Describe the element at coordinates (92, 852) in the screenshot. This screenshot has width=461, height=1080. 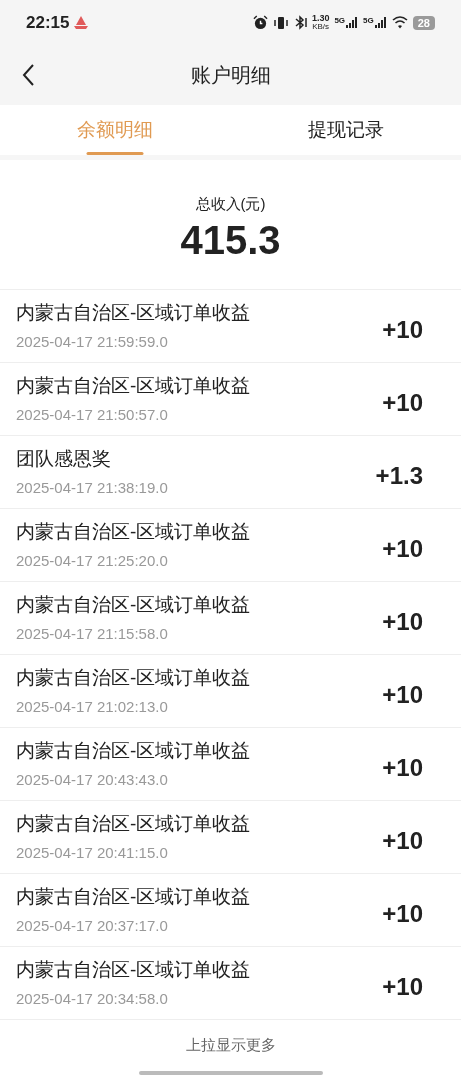
I see `record-time: 2025-04-17 20:41:15.0` at that location.